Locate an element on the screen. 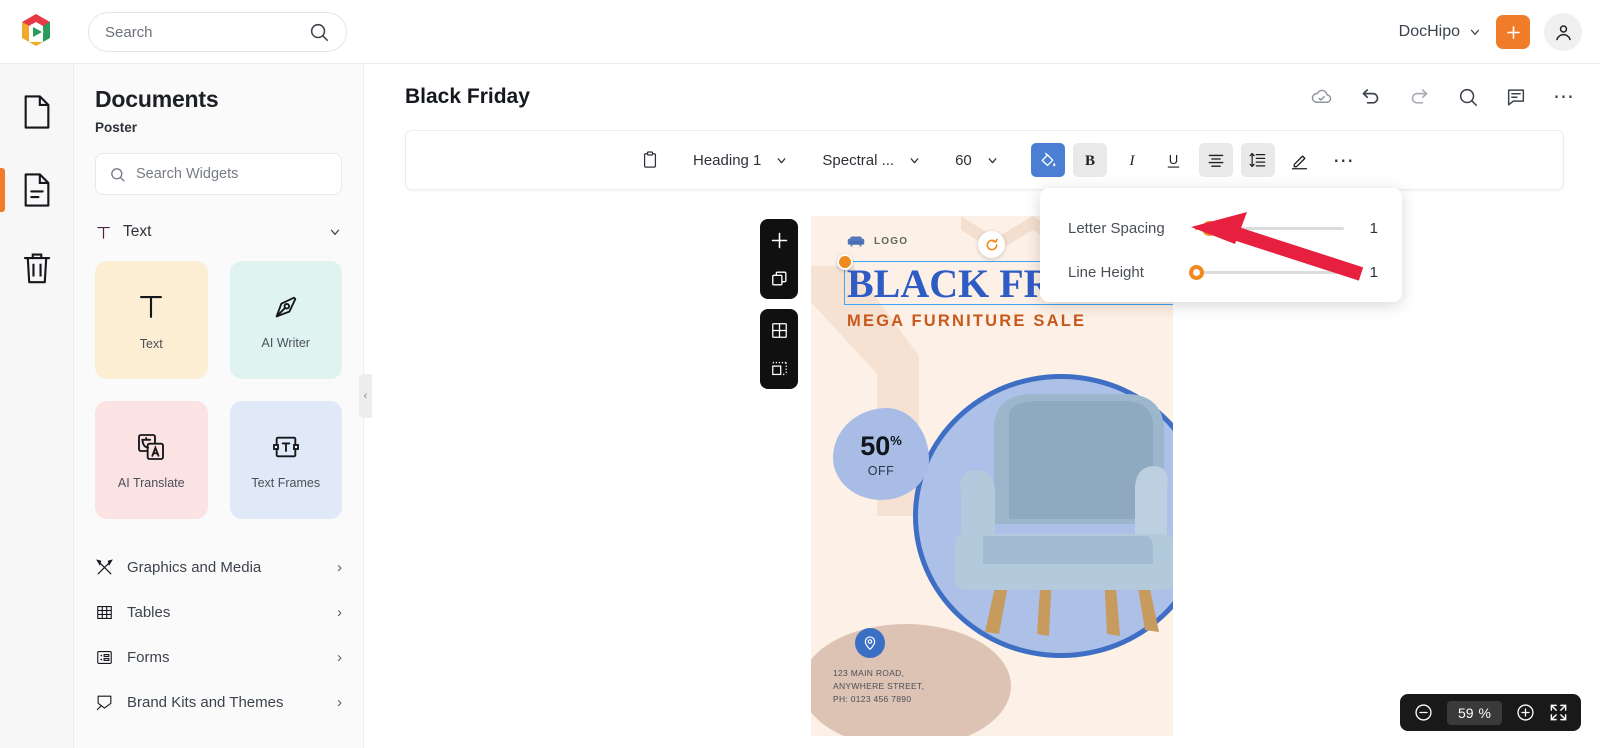 This screenshot has width=1600, height=748. poster-logo-text: LOGO is located at coordinates (891, 241).